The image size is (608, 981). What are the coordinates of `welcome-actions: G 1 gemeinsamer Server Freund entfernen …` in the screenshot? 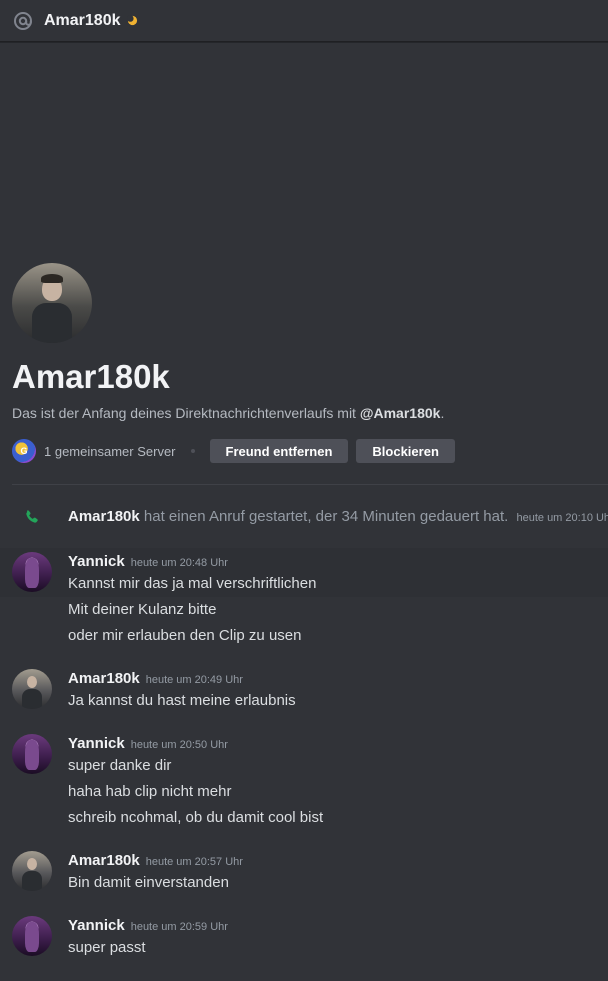 It's located at (307, 451).